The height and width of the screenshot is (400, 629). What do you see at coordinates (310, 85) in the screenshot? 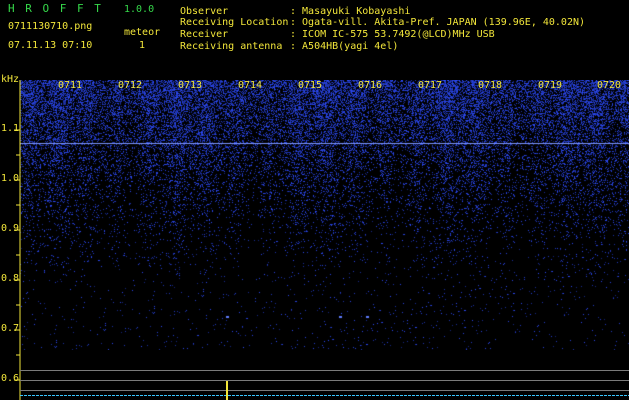
I see `time-label-0715: 0715` at bounding box center [310, 85].